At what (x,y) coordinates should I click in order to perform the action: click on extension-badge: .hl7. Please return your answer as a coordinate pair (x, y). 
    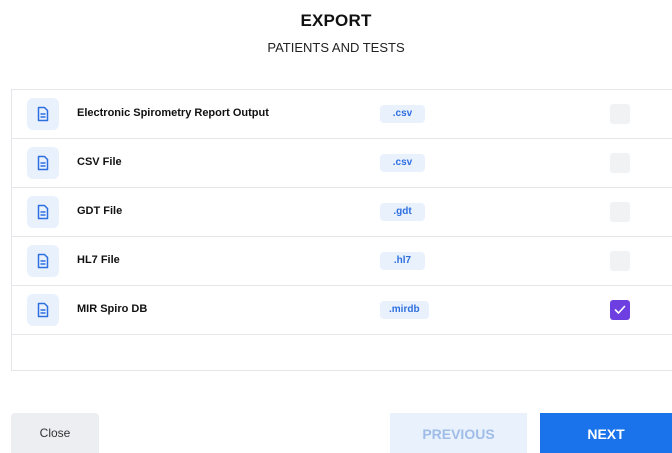
    Looking at the image, I should click on (402, 261).